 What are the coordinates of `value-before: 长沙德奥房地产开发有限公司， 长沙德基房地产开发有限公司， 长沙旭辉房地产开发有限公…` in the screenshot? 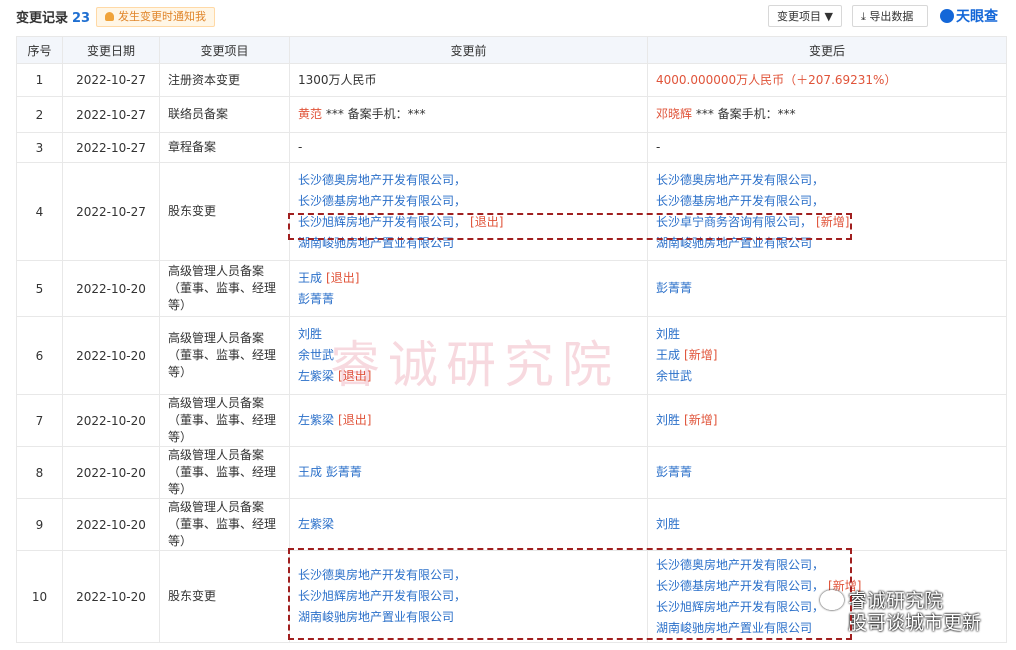 It's located at (468, 211).